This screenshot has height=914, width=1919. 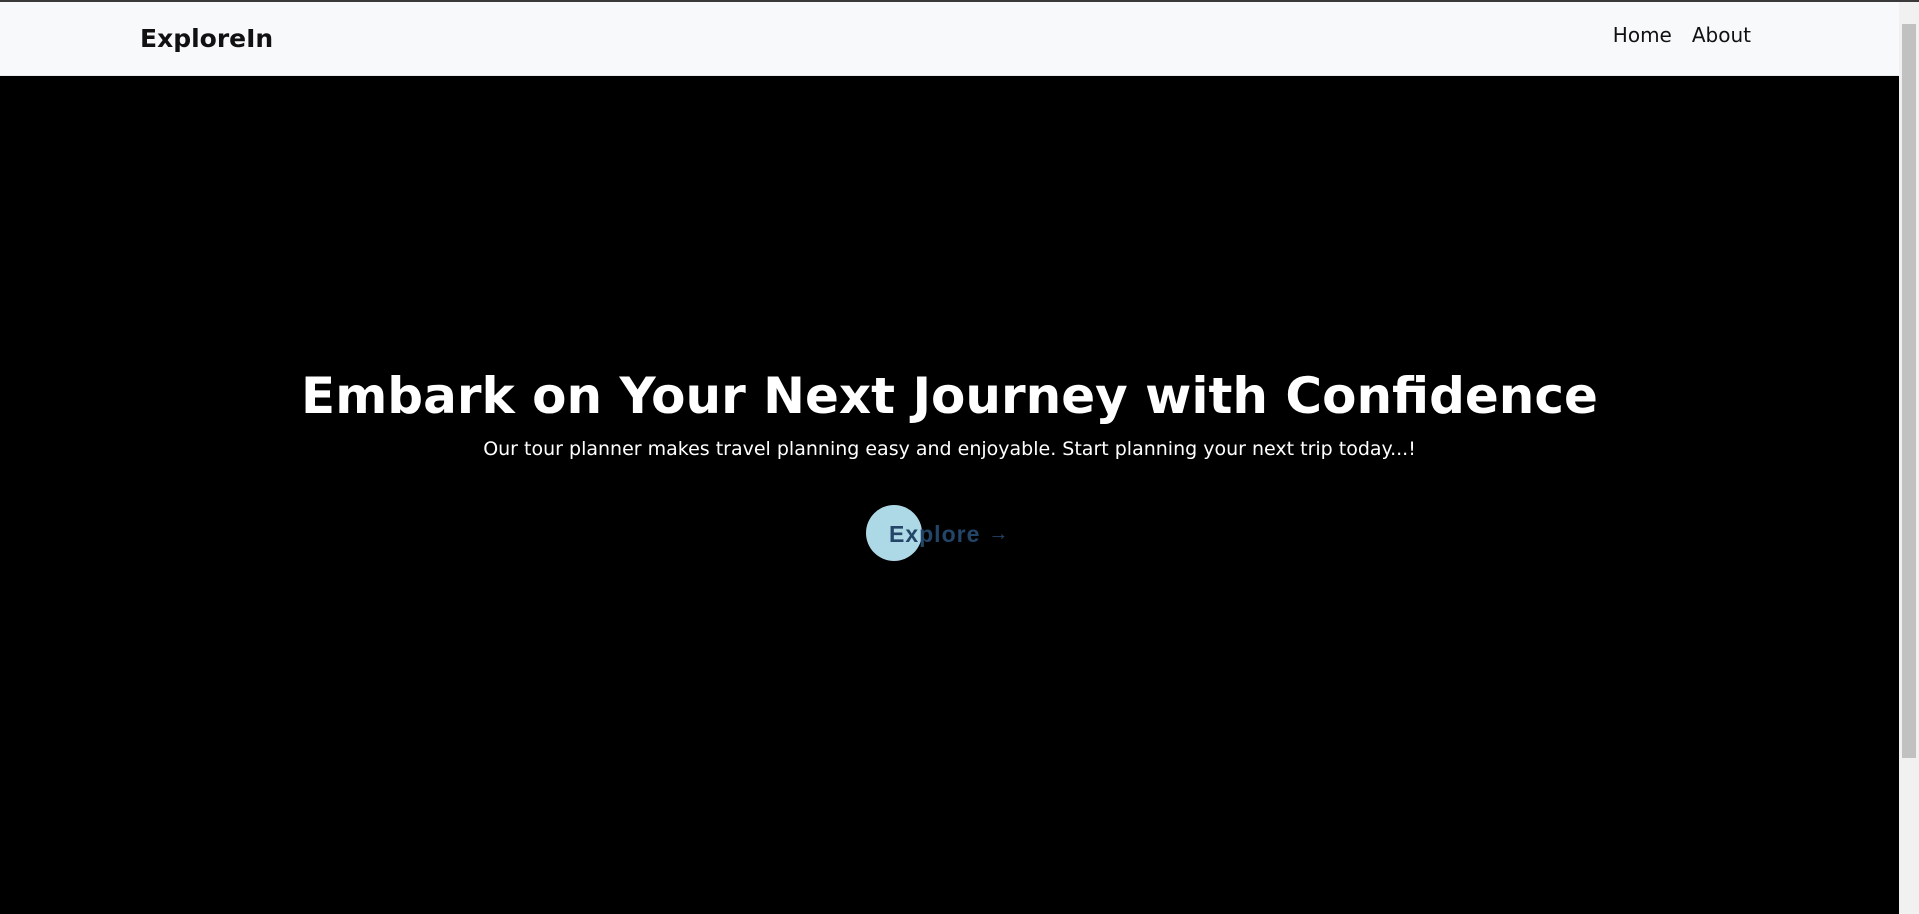 I want to click on navbar: ExploreIn Home About, so click(x=949, y=39).